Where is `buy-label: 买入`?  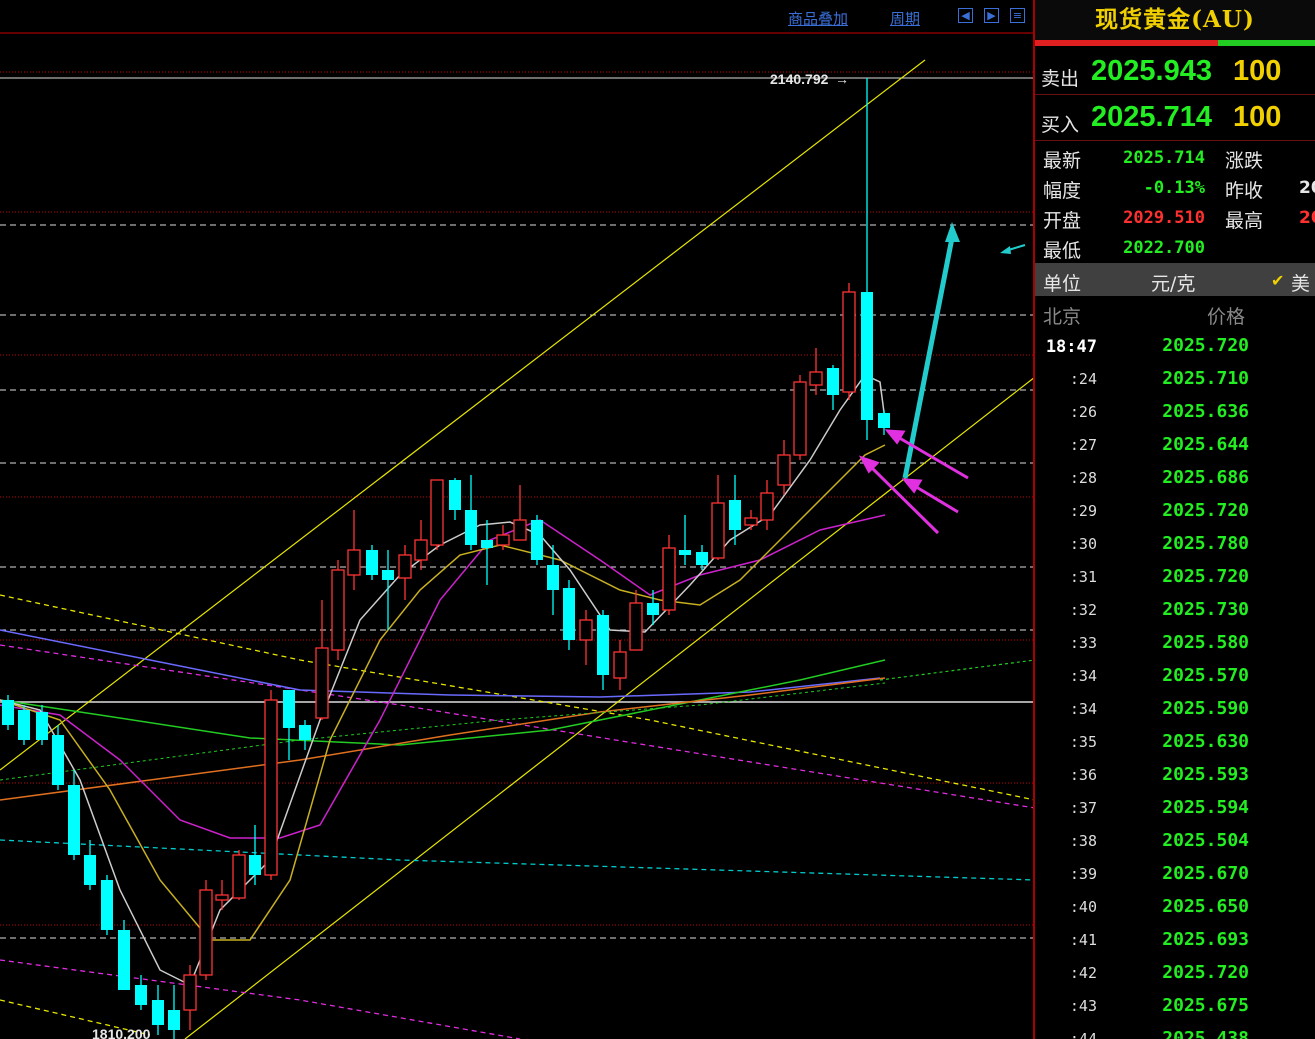
buy-label: 买入 is located at coordinates (1060, 125).